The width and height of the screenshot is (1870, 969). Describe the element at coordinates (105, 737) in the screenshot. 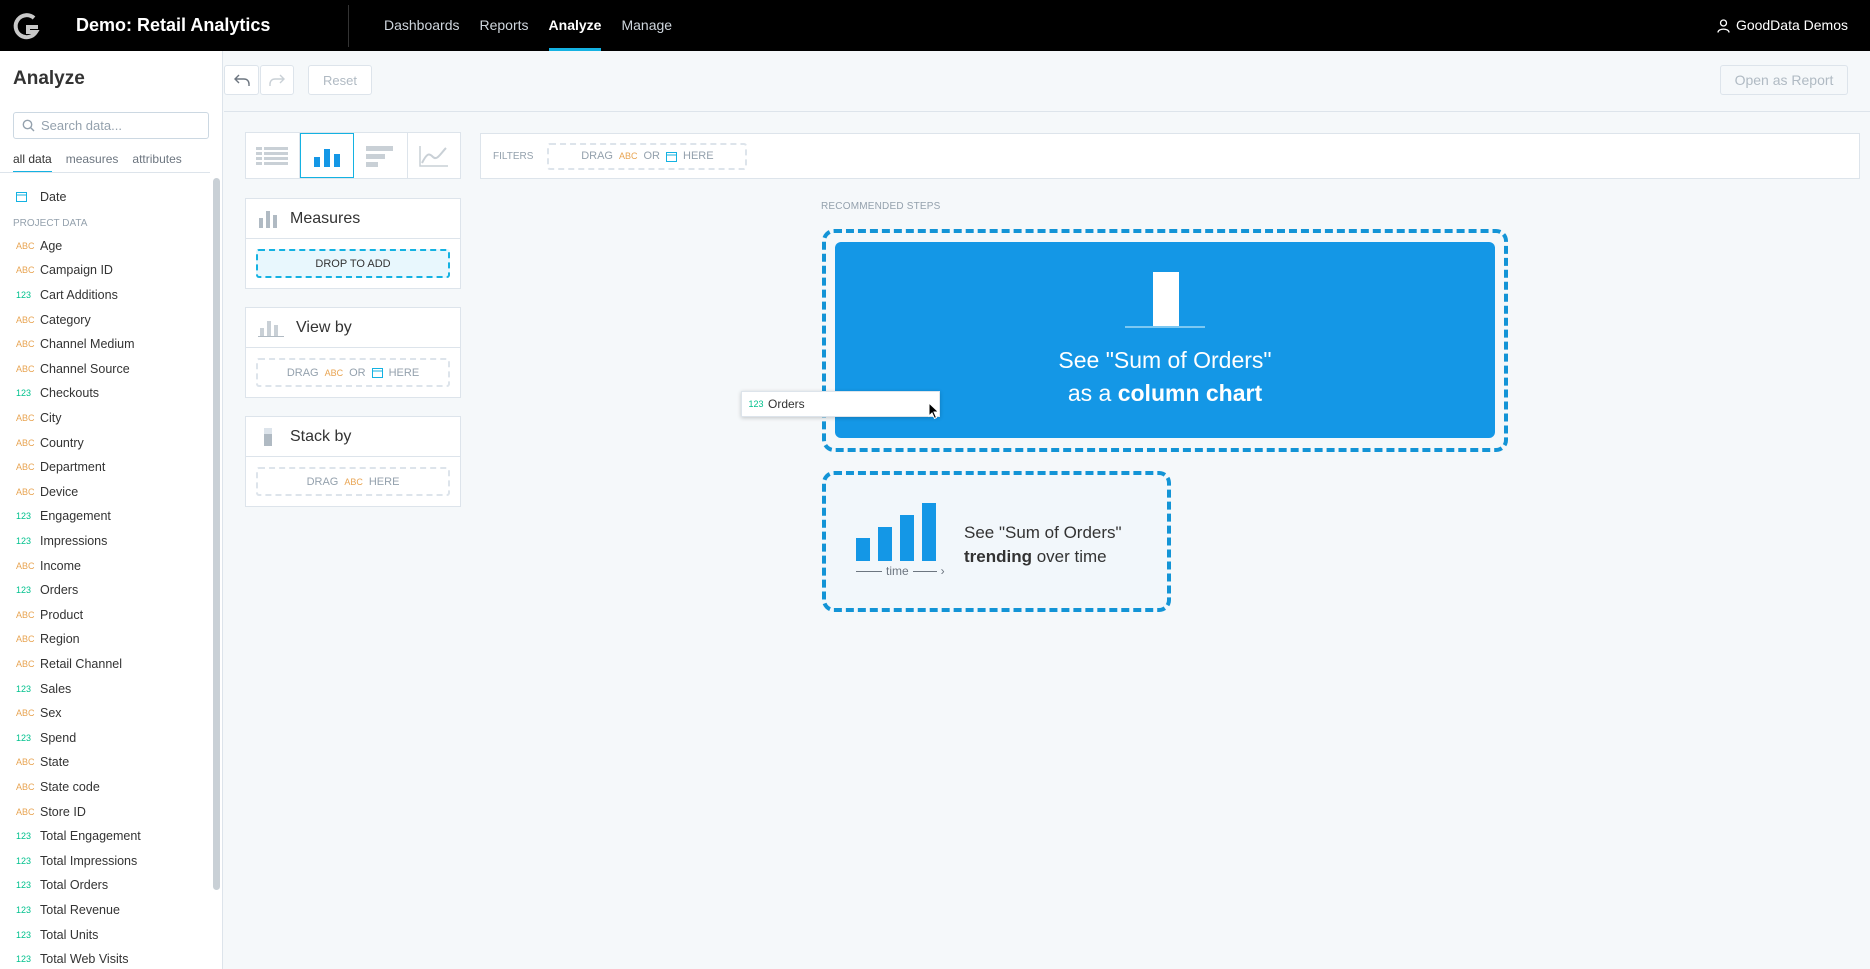

I see `list-item: 123 Spend` at that location.